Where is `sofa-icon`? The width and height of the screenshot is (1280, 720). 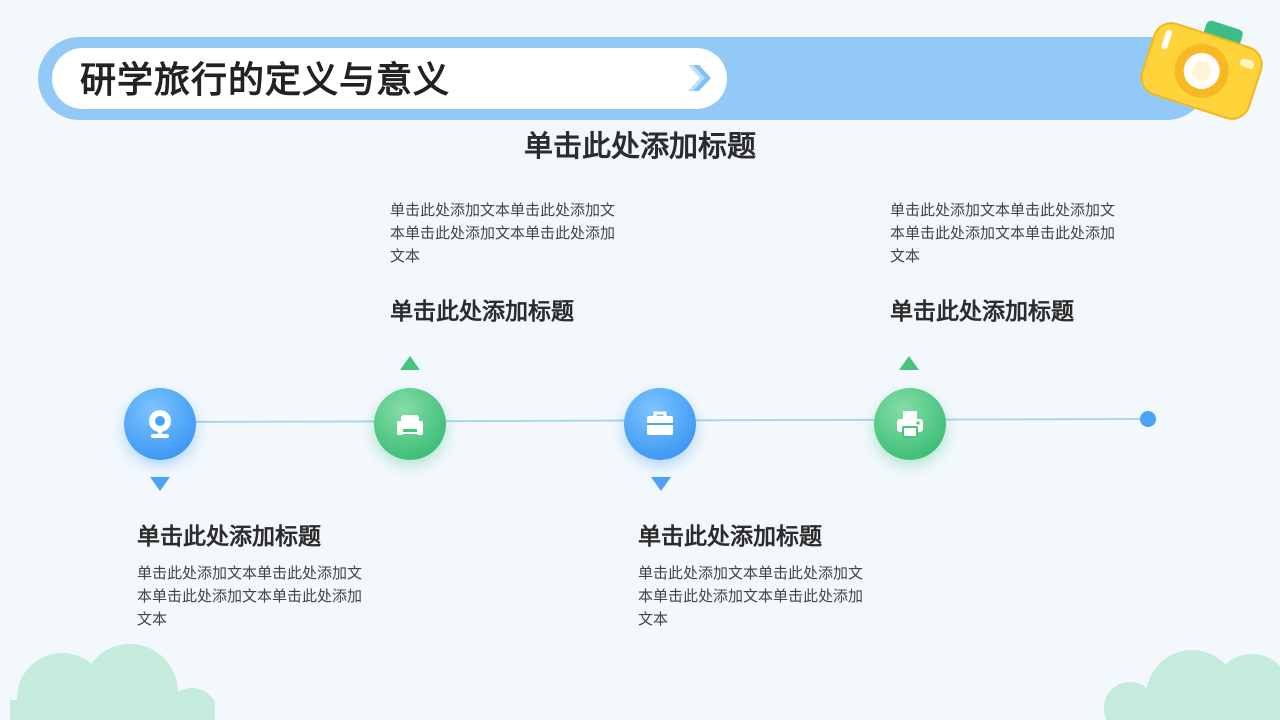 sofa-icon is located at coordinates (410, 425).